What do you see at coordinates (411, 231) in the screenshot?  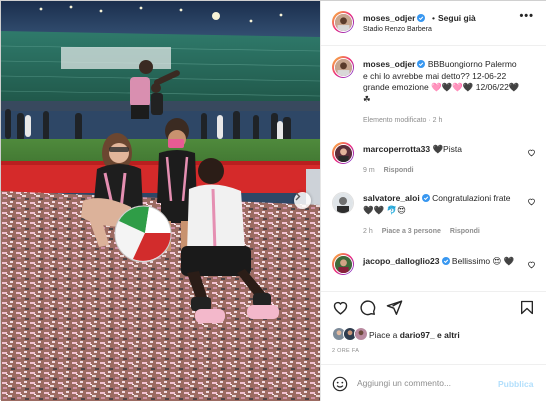 I see `comment-likes-count: Piace a 3 persone` at bounding box center [411, 231].